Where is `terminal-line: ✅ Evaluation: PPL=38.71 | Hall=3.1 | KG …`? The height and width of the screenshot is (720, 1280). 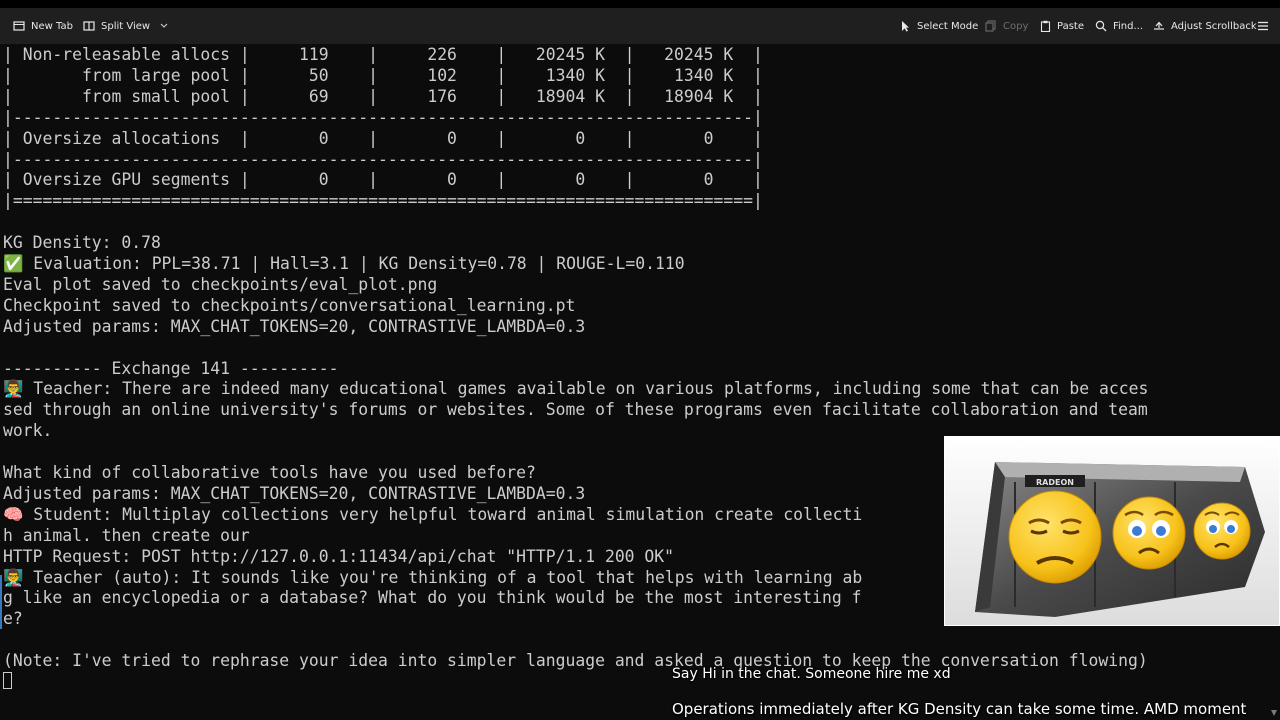
terminal-line: ✅ Evaluation: PPL=38.71 | Hall=3.1 | KG … is located at coordinates (344, 263).